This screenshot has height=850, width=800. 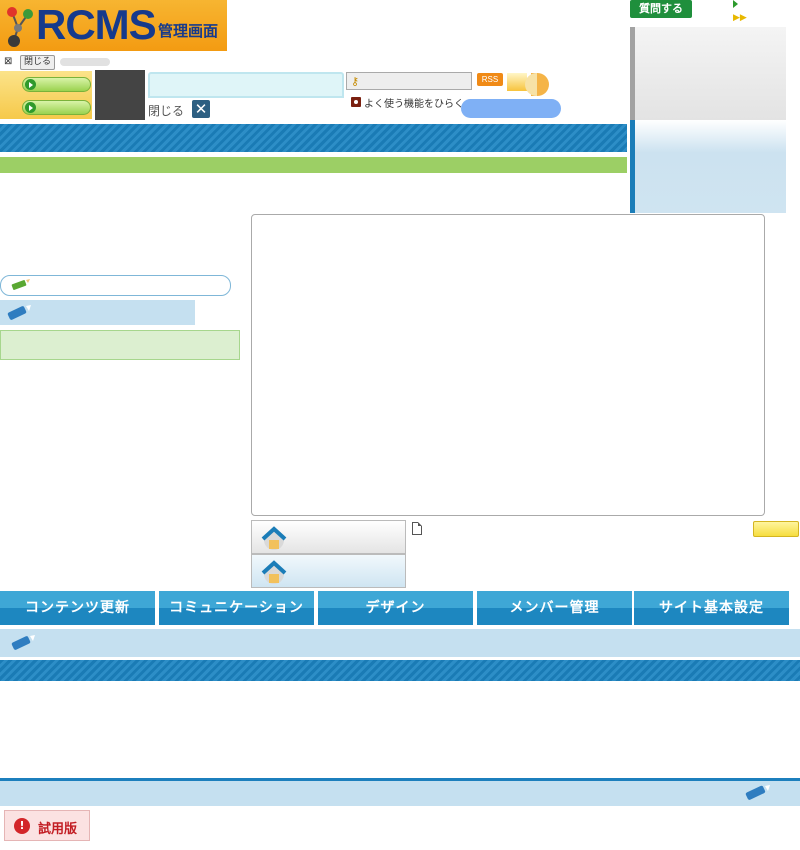 I want to click on edit-input, so click(x=115, y=285).